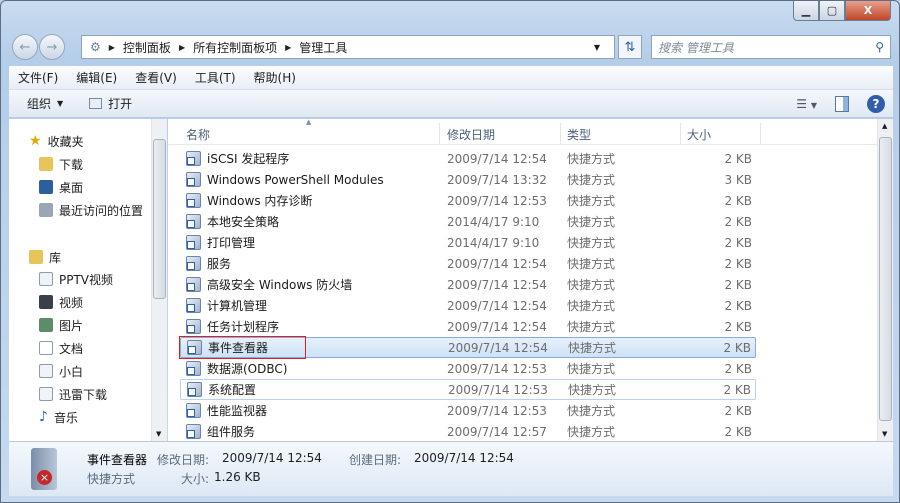 The width and height of the screenshot is (900, 503). I want to click on file-row: 组件服务 2009/7/14 12:57 快捷方式 2 KB, so click(468, 431).